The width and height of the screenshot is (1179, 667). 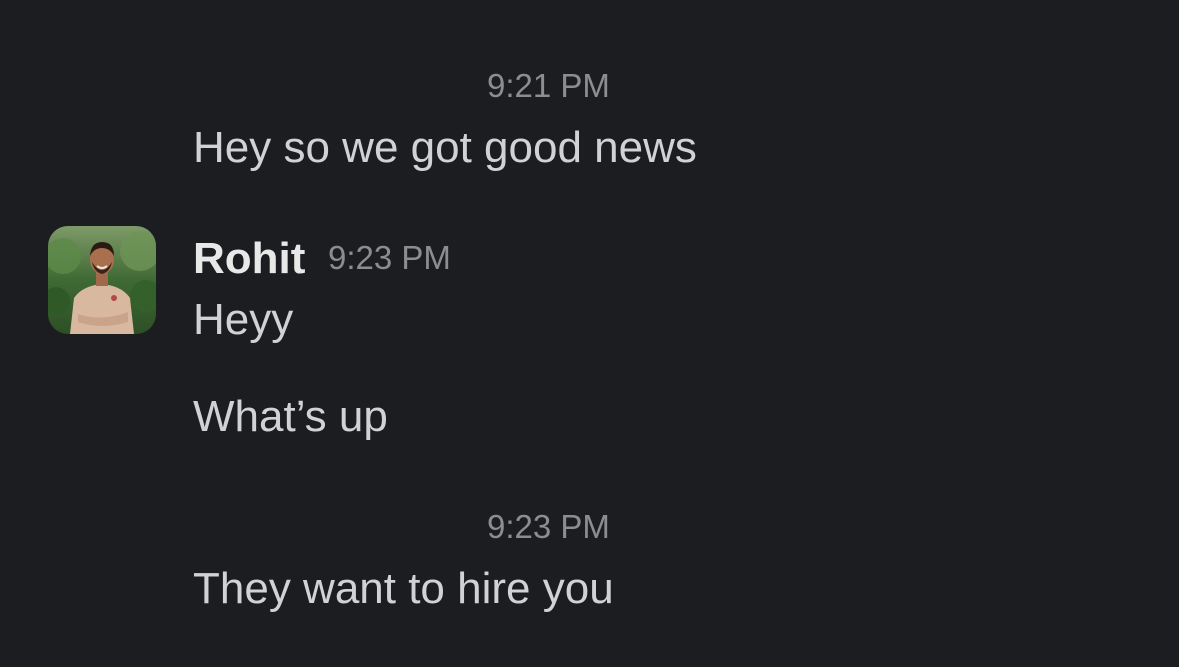 What do you see at coordinates (403, 588) in the screenshot?
I see `message-text: They want to hire you` at bounding box center [403, 588].